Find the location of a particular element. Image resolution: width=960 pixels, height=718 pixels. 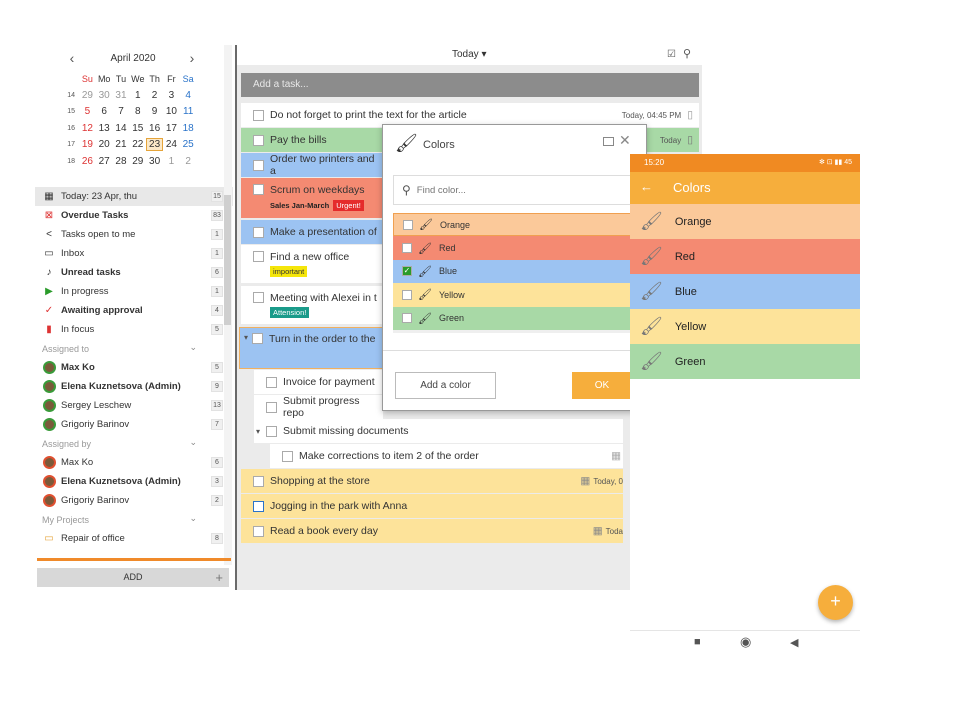

calendar-day: 31 is located at coordinates (121, 95).